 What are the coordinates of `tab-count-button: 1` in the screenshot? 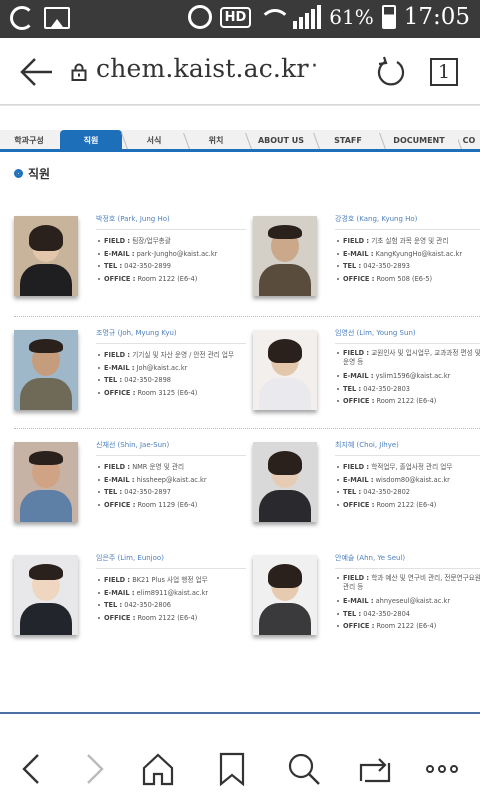 It's located at (444, 72).